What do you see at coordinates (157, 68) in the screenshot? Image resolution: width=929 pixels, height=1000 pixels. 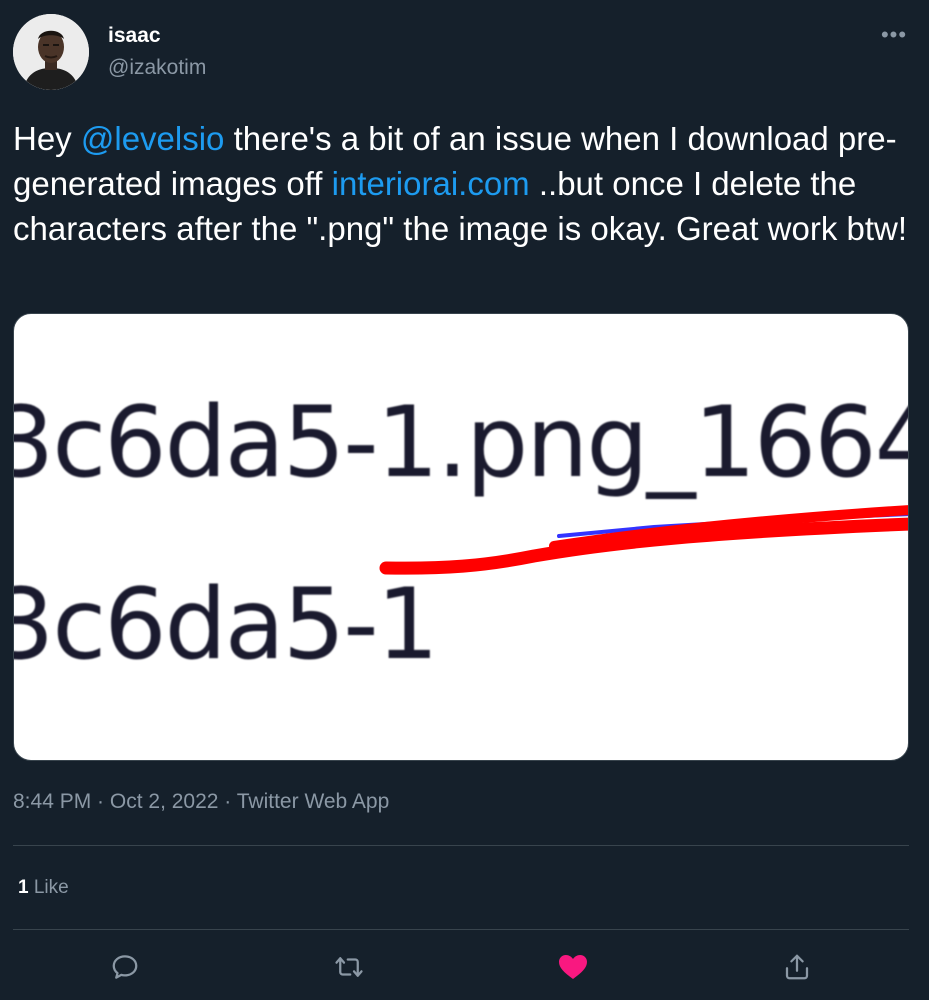 I see `user-handle: @izakotim` at bounding box center [157, 68].